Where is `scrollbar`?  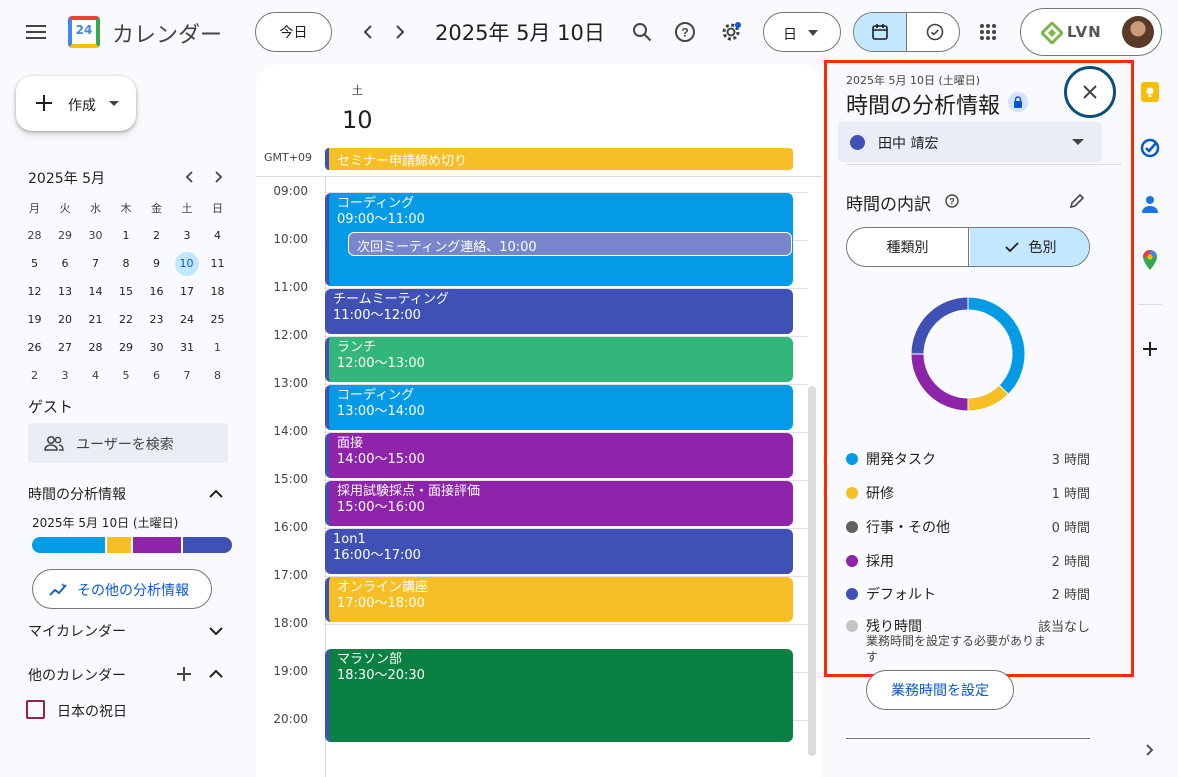 scrollbar is located at coordinates (812, 571).